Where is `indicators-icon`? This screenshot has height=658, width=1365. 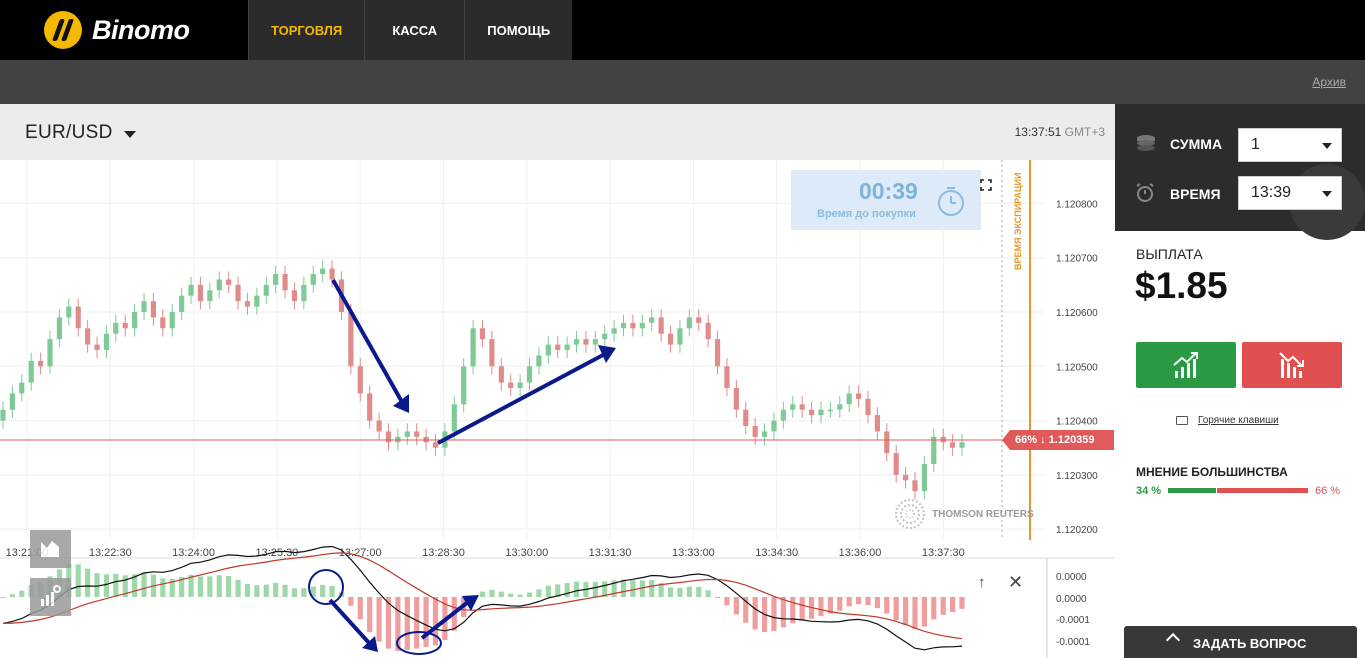
indicators-icon is located at coordinates (51, 595).